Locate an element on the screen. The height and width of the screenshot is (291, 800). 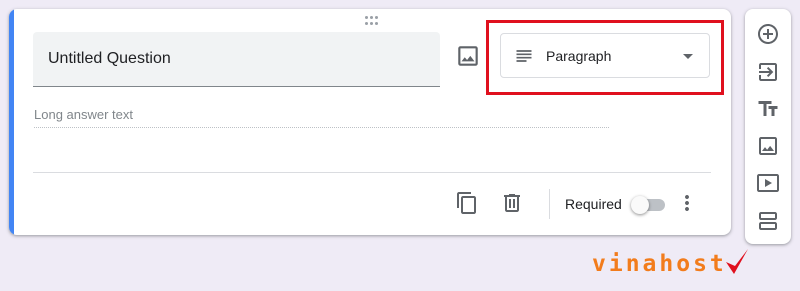
import-questions-button is located at coordinates (768, 72).